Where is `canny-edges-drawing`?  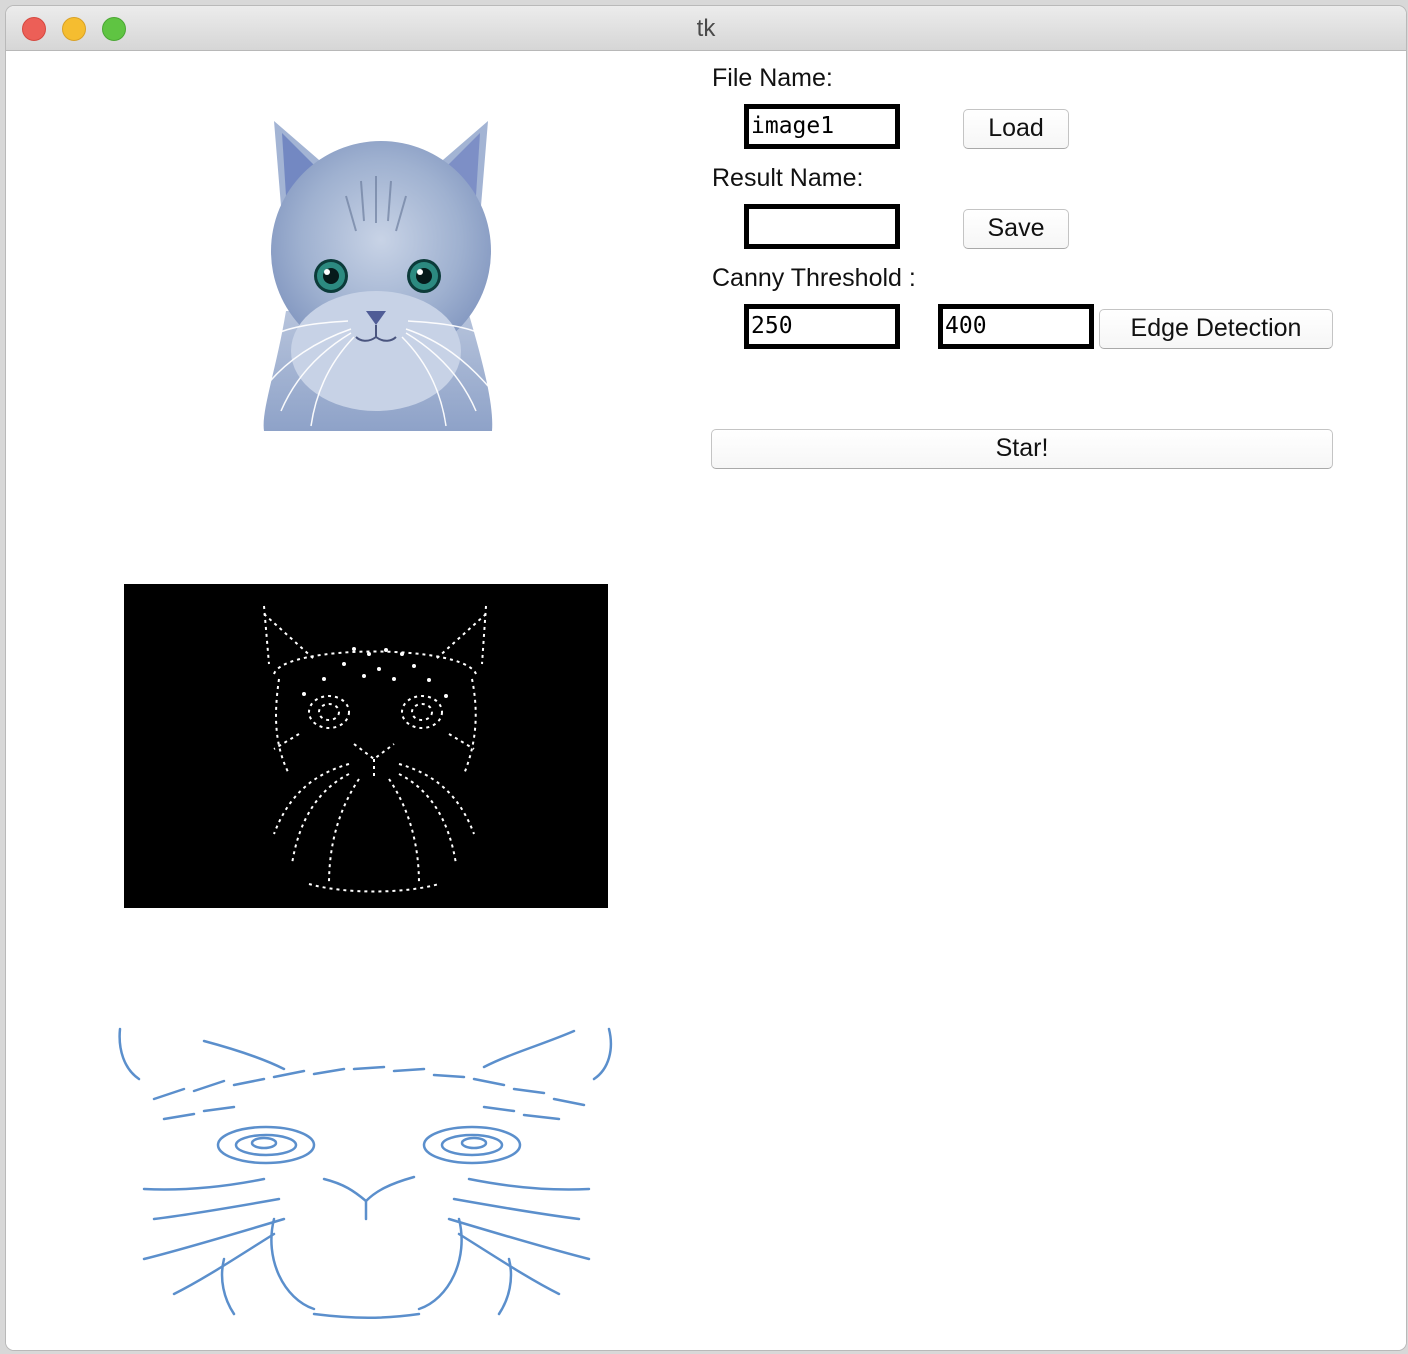
canny-edges-drawing is located at coordinates (375, 749).